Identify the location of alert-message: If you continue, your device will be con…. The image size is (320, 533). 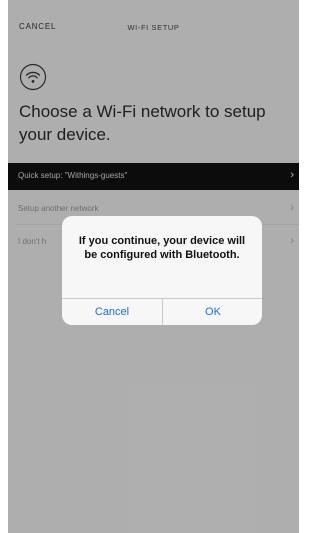
(162, 248).